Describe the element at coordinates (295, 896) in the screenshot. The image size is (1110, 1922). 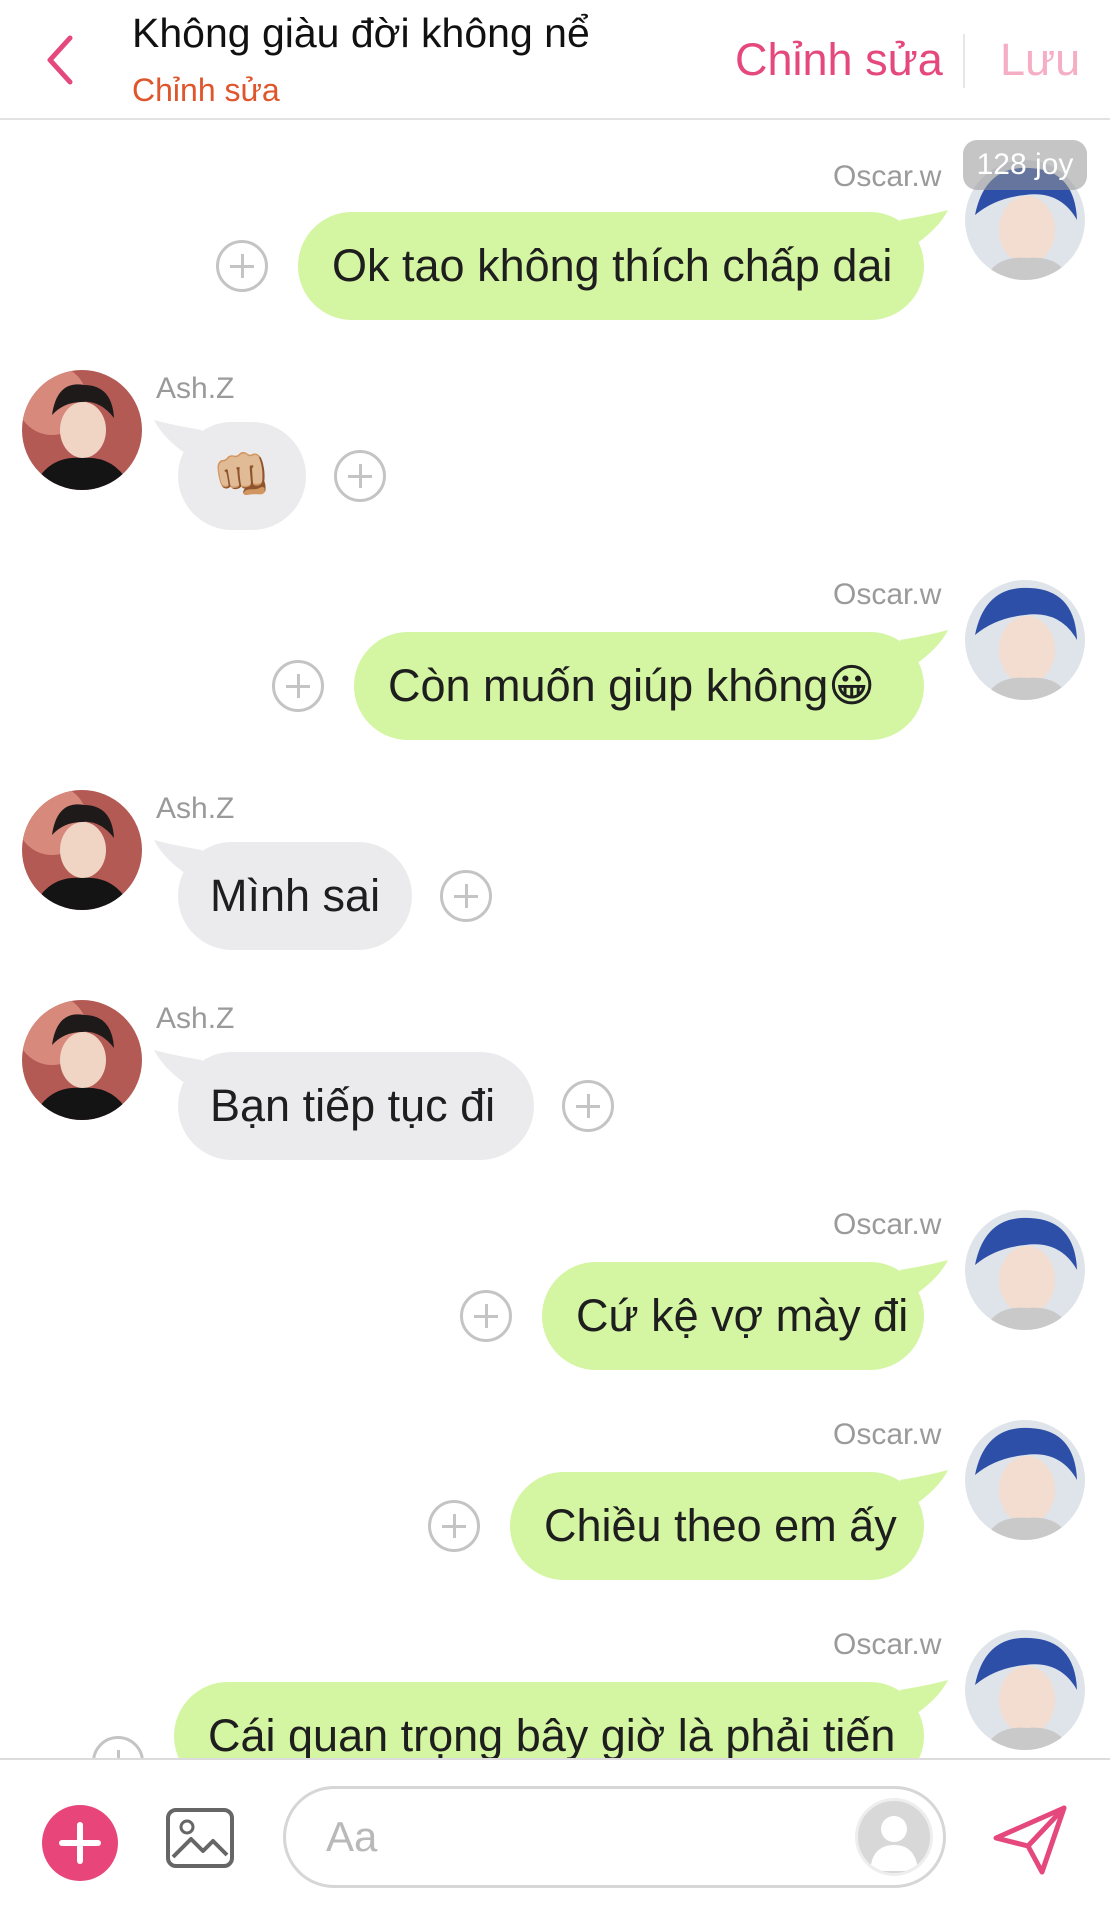
I see `message-bubble: Mình sai` at that location.